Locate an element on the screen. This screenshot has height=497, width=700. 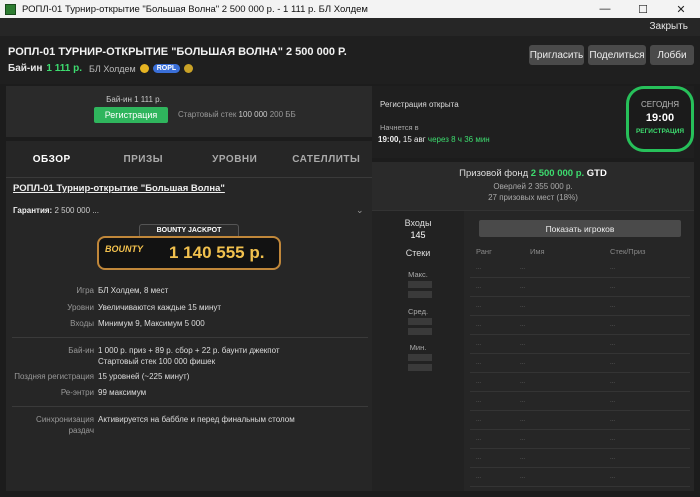
avg-label: Сред. is located at coordinates (418, 311).